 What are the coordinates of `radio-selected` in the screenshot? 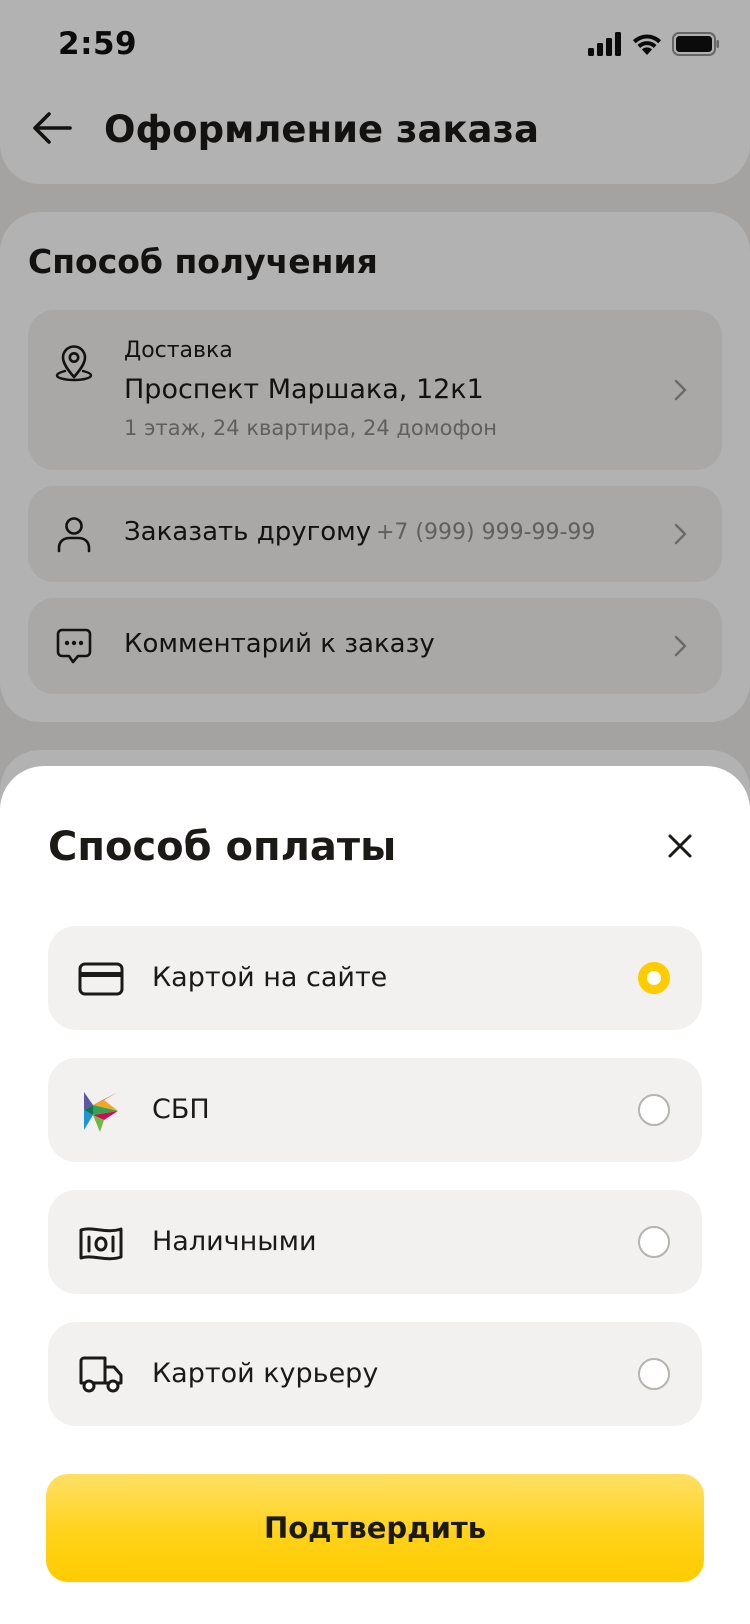 It's located at (654, 978).